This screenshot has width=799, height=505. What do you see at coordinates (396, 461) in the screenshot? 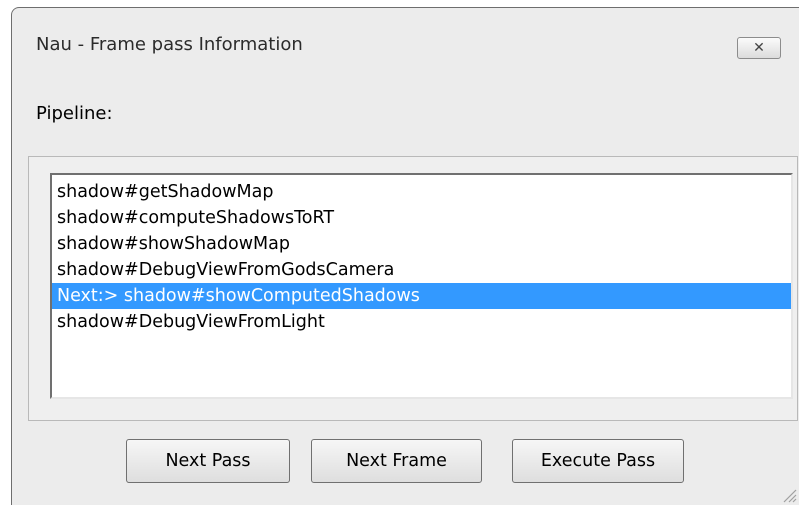
I see `next-frame-button: Next Frame` at bounding box center [396, 461].